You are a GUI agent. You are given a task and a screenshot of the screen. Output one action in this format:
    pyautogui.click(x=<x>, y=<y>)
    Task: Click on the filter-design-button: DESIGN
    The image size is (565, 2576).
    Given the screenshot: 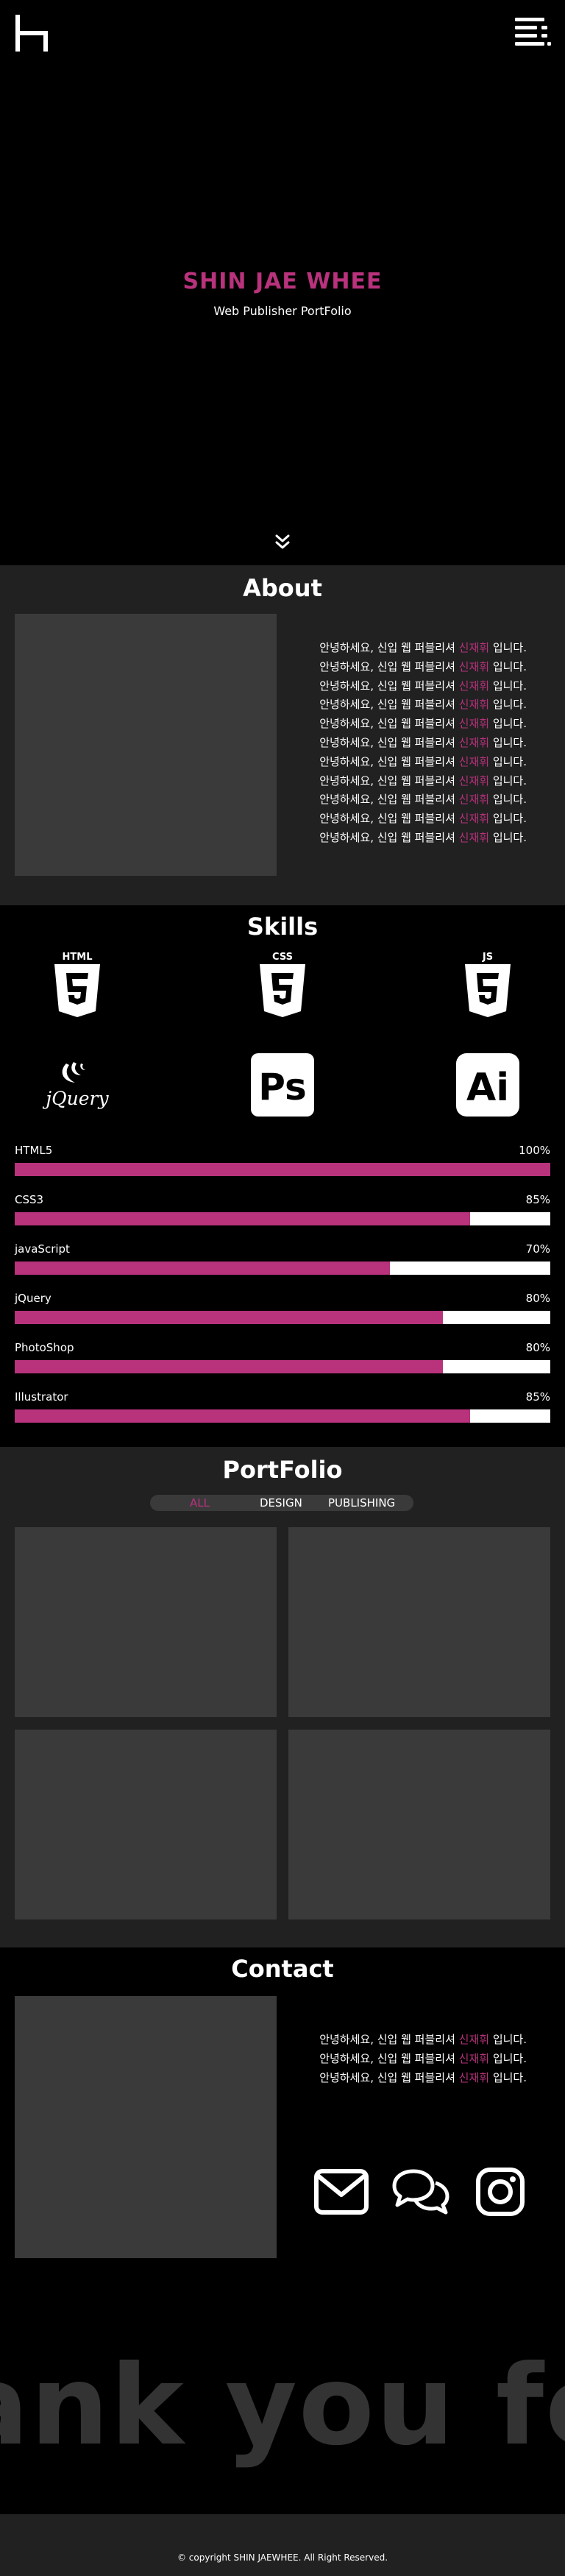 What is the action you would take?
    pyautogui.click(x=281, y=1503)
    